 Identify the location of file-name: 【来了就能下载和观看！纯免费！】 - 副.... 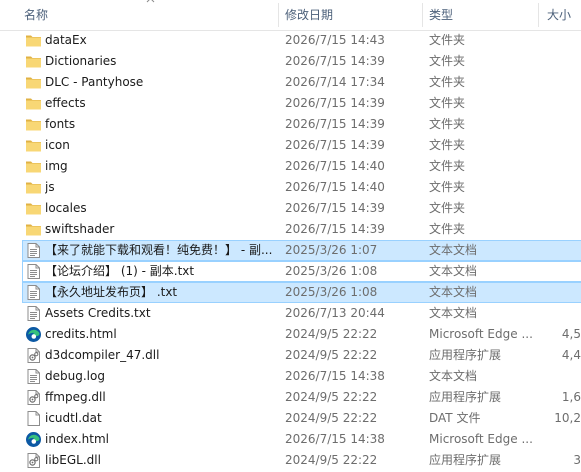
(159, 250).